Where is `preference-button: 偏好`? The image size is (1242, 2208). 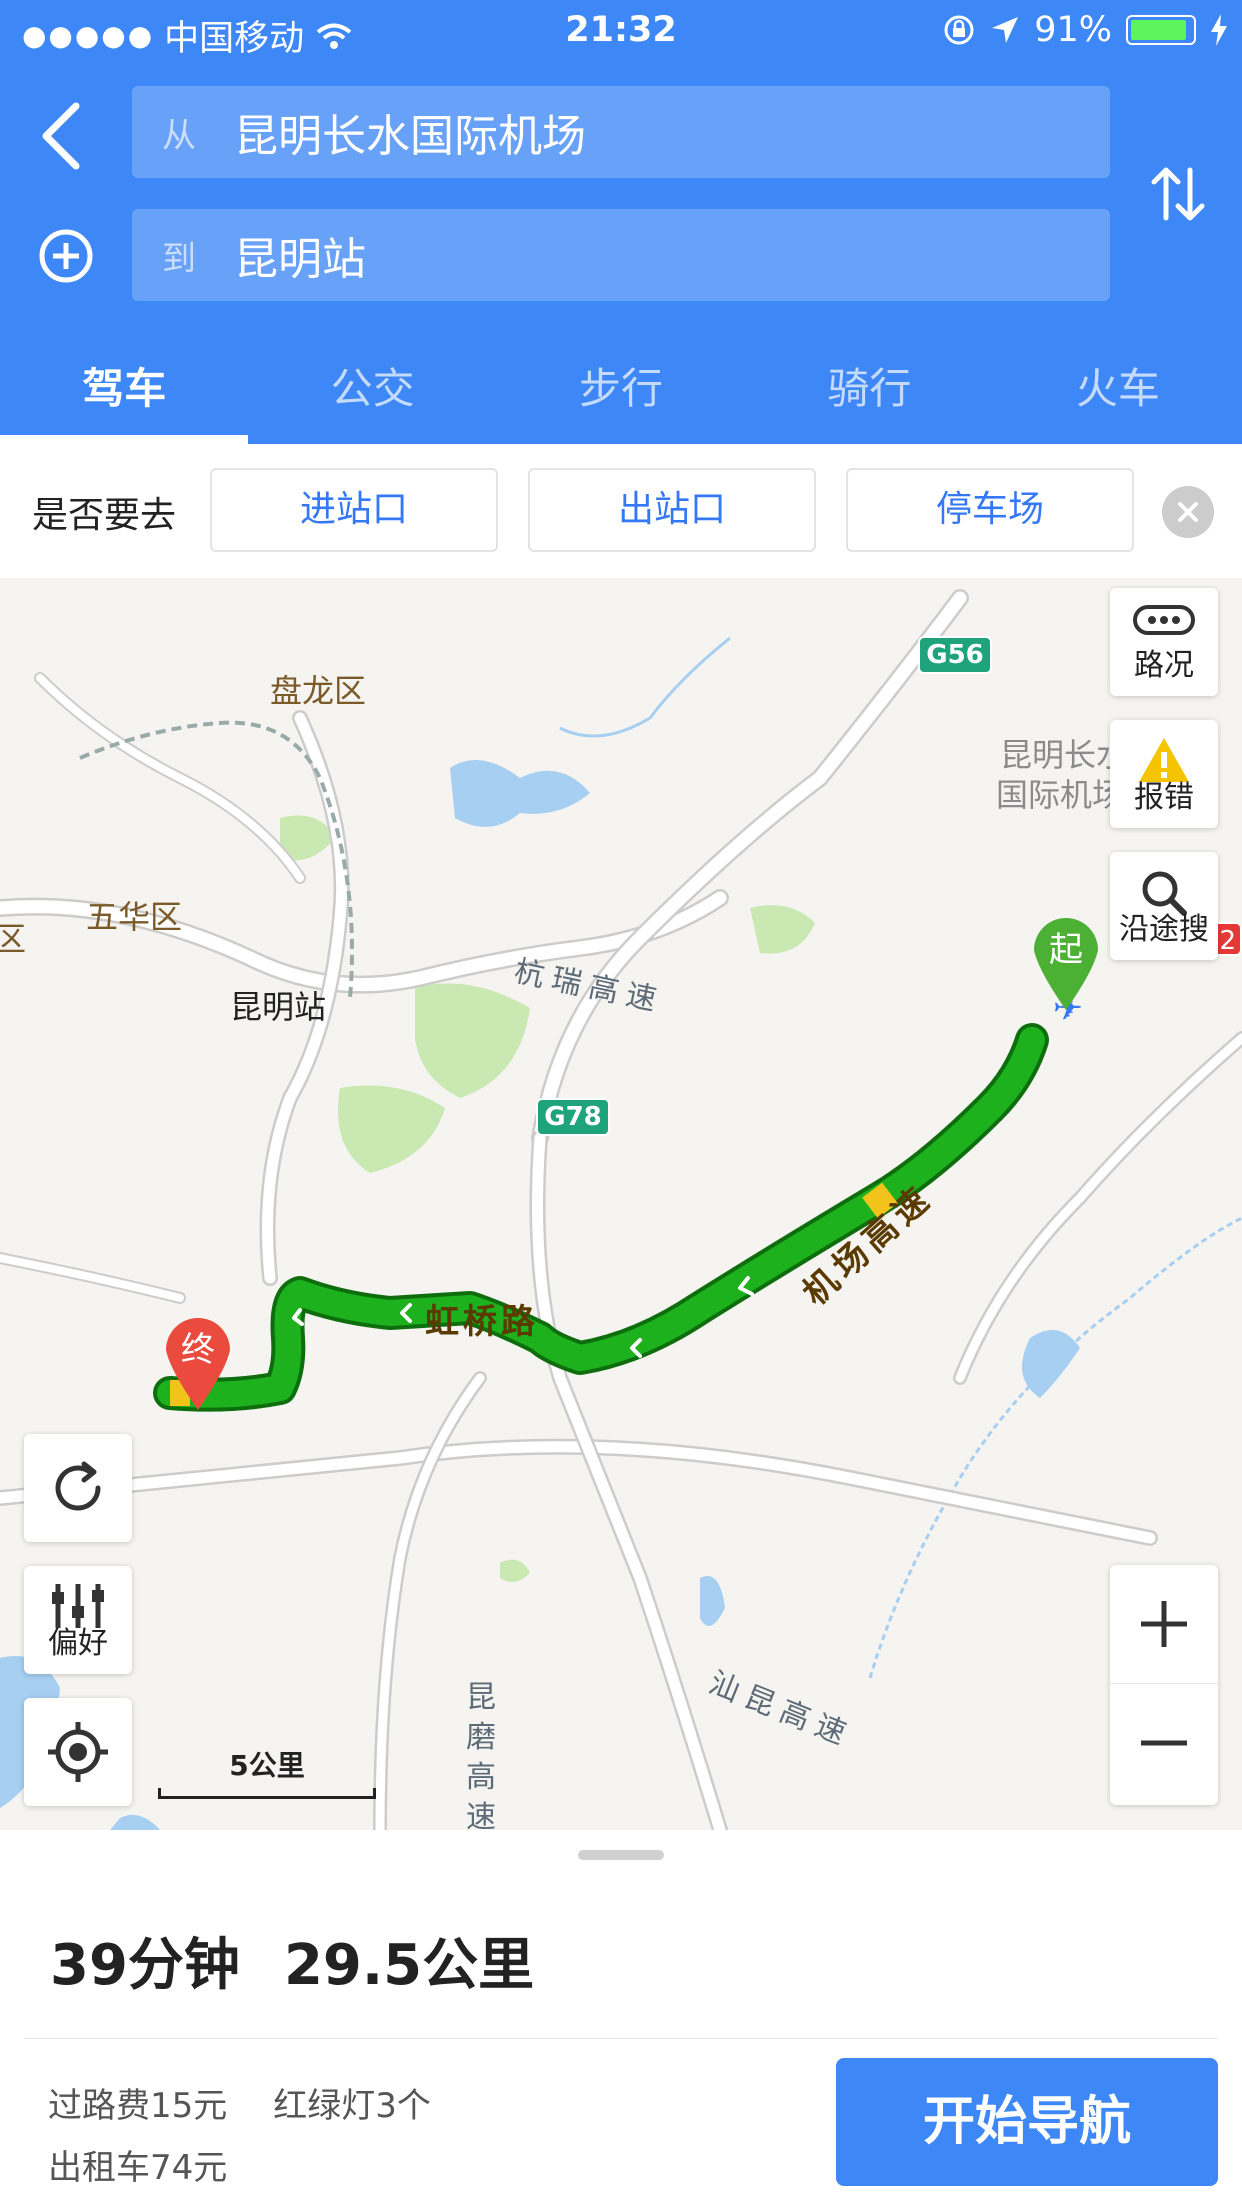 preference-button: 偏好 is located at coordinates (78, 1620).